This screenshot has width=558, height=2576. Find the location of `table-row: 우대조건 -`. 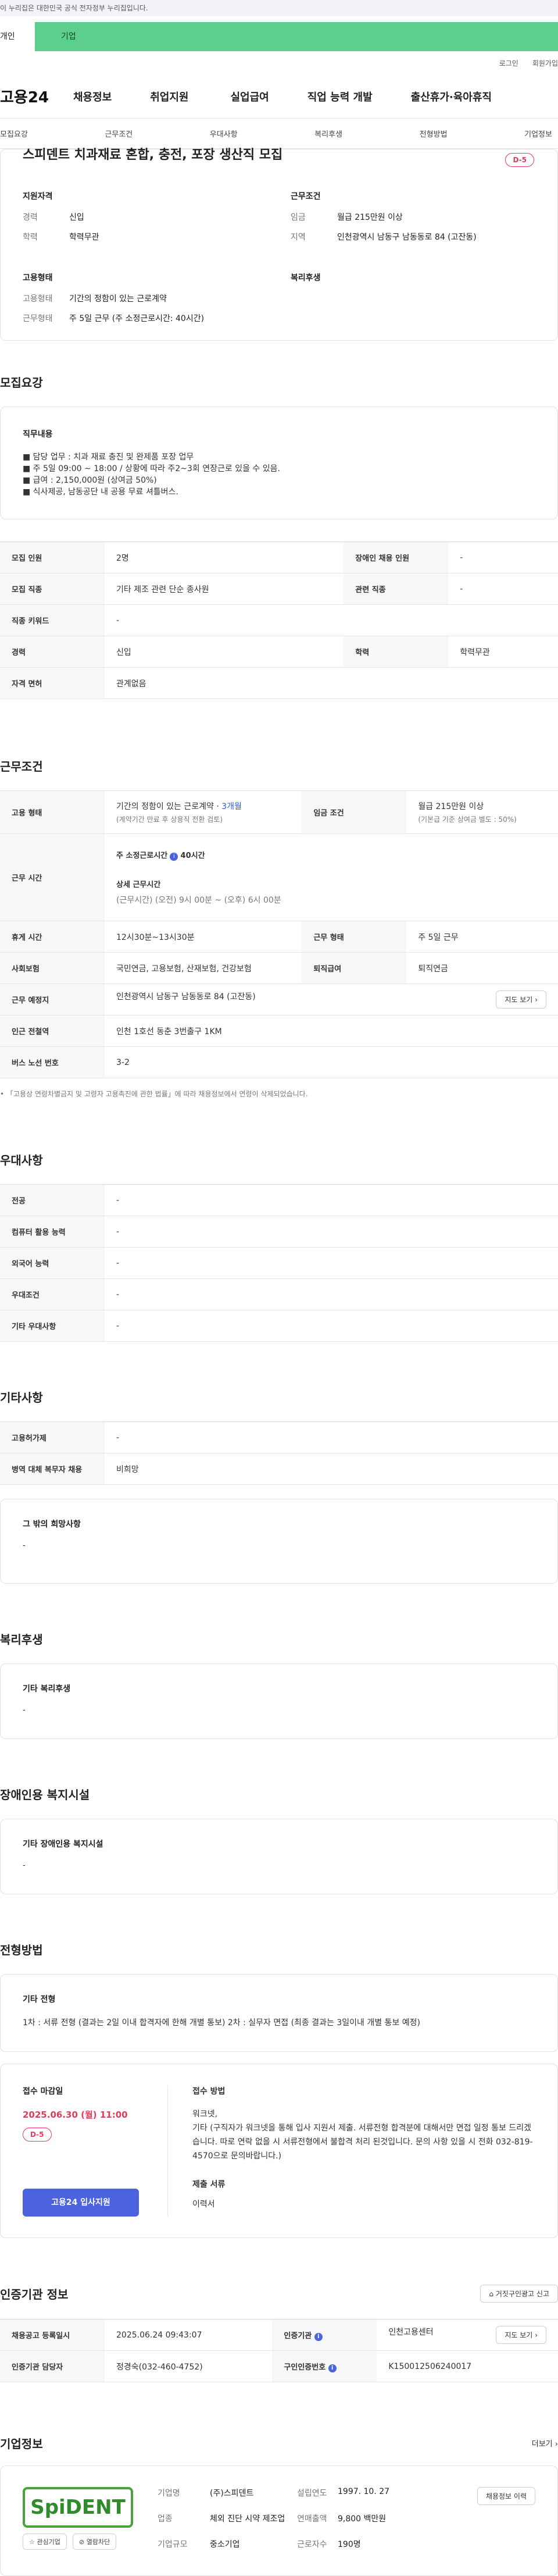

table-row: 우대조건 - is located at coordinates (279, 1294).